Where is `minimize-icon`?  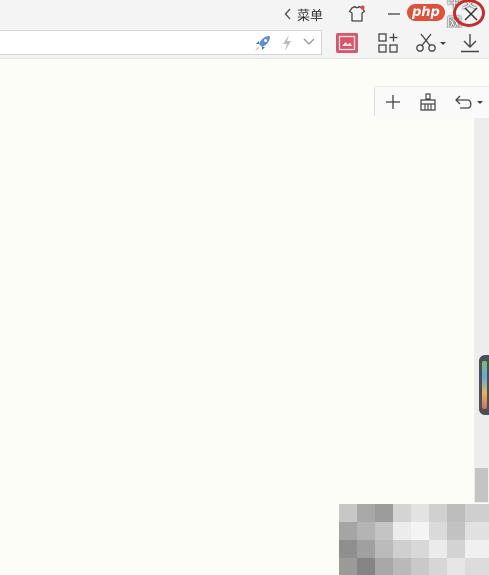
minimize-icon is located at coordinates (394, 14).